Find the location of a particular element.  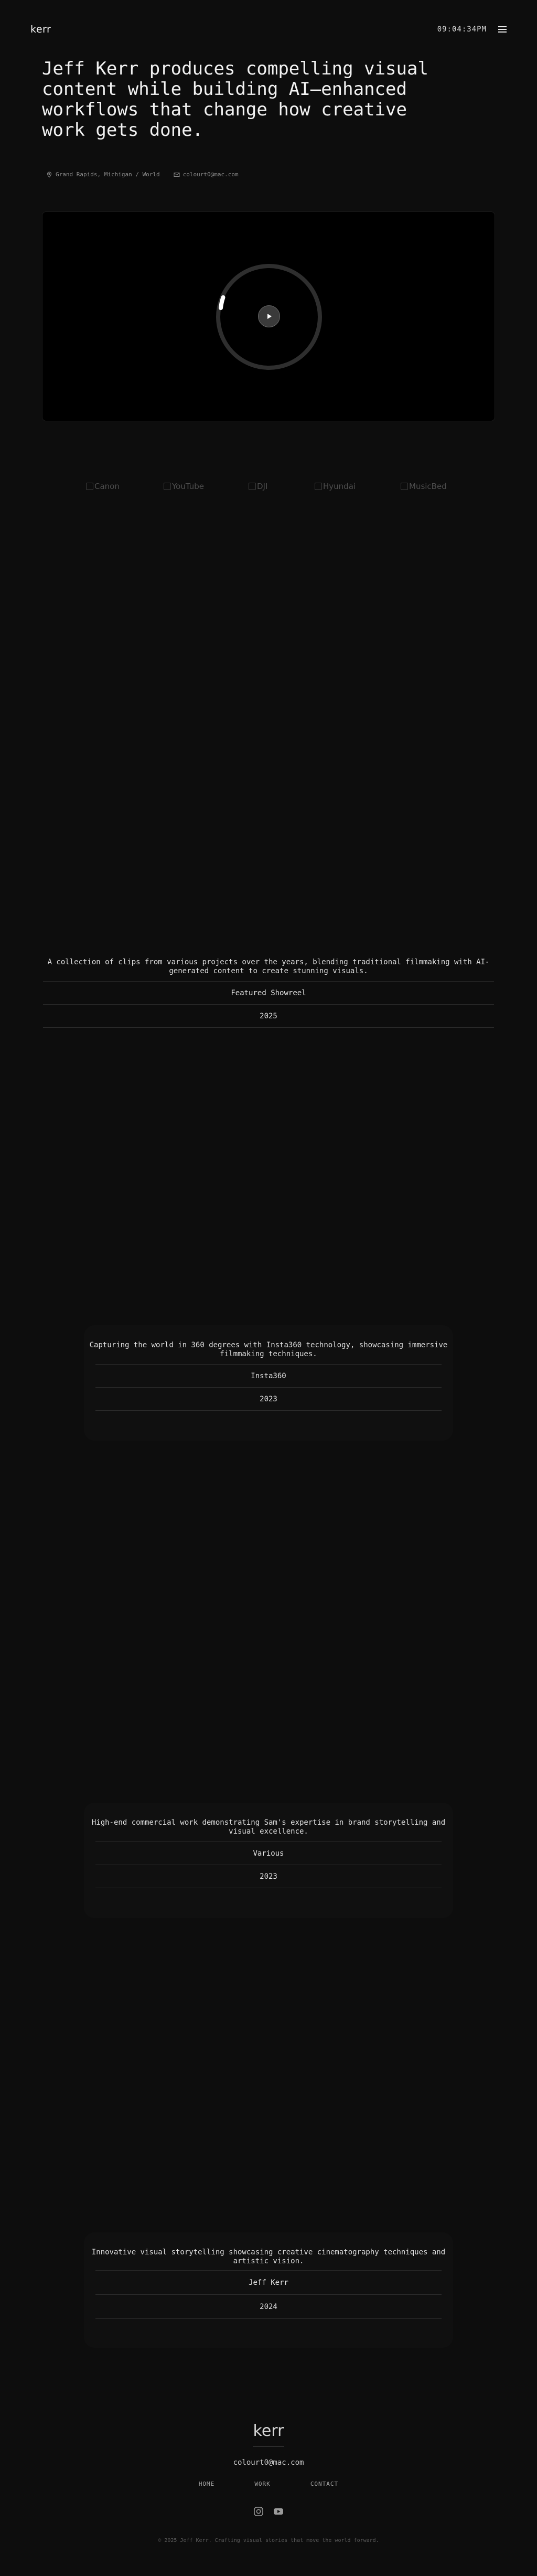

location-pin-icon is located at coordinates (49, 174).